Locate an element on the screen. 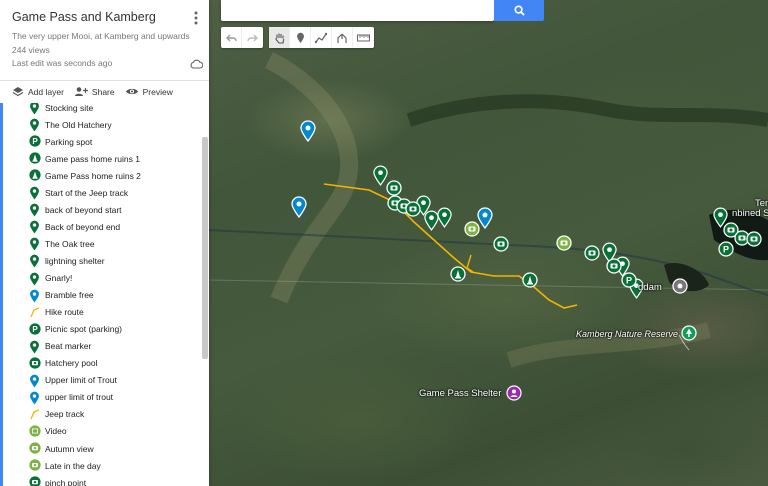 This screenshot has width=768, height=486. pan-tool-button is located at coordinates (279, 37).